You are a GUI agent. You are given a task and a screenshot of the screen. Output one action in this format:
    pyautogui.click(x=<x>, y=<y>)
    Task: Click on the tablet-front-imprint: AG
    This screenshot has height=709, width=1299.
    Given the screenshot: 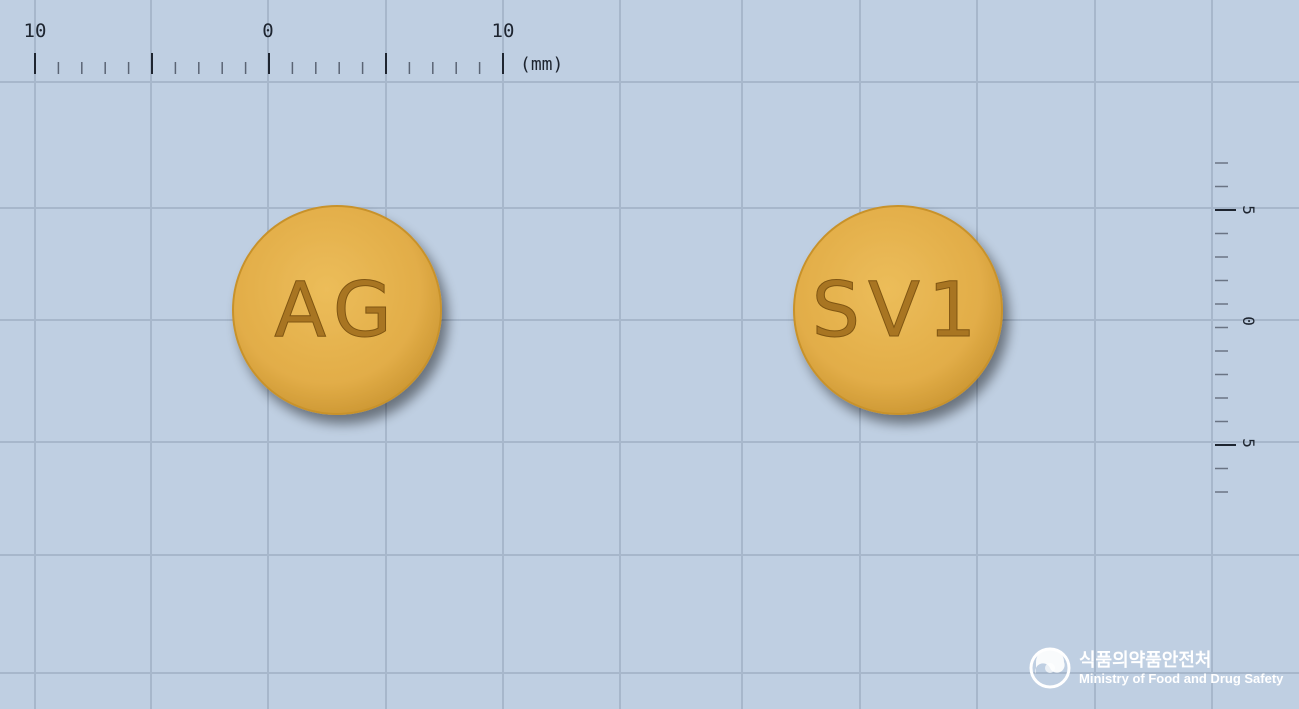 What is the action you would take?
    pyautogui.click(x=337, y=309)
    